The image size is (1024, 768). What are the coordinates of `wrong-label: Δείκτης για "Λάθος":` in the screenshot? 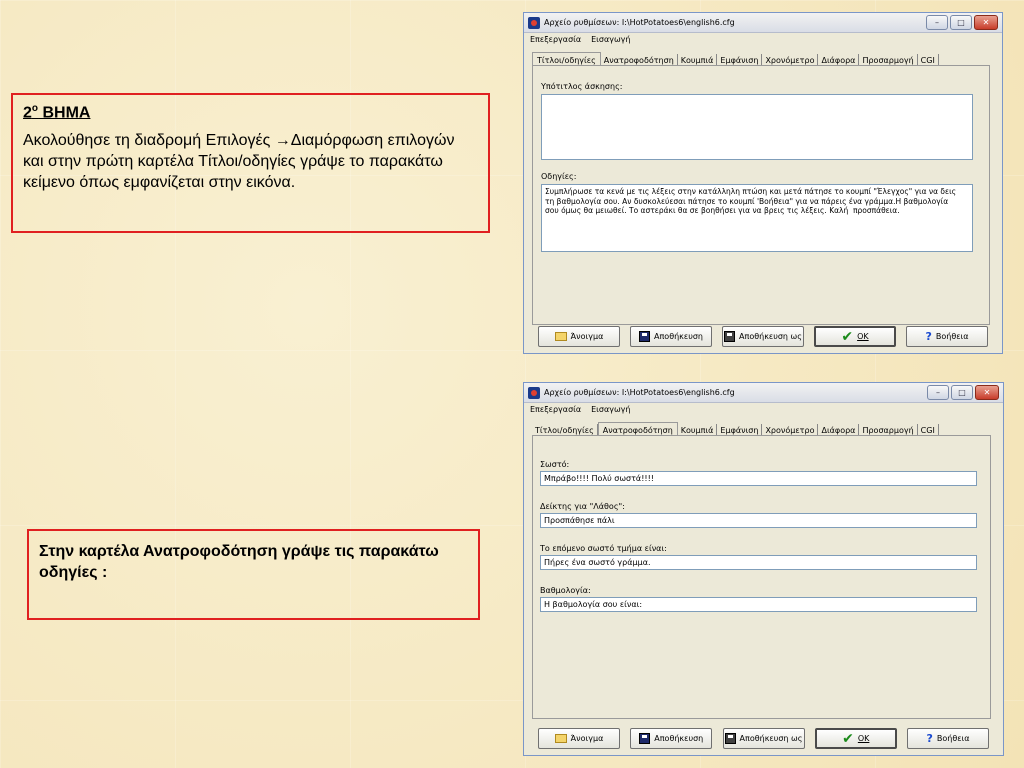 It's located at (582, 506).